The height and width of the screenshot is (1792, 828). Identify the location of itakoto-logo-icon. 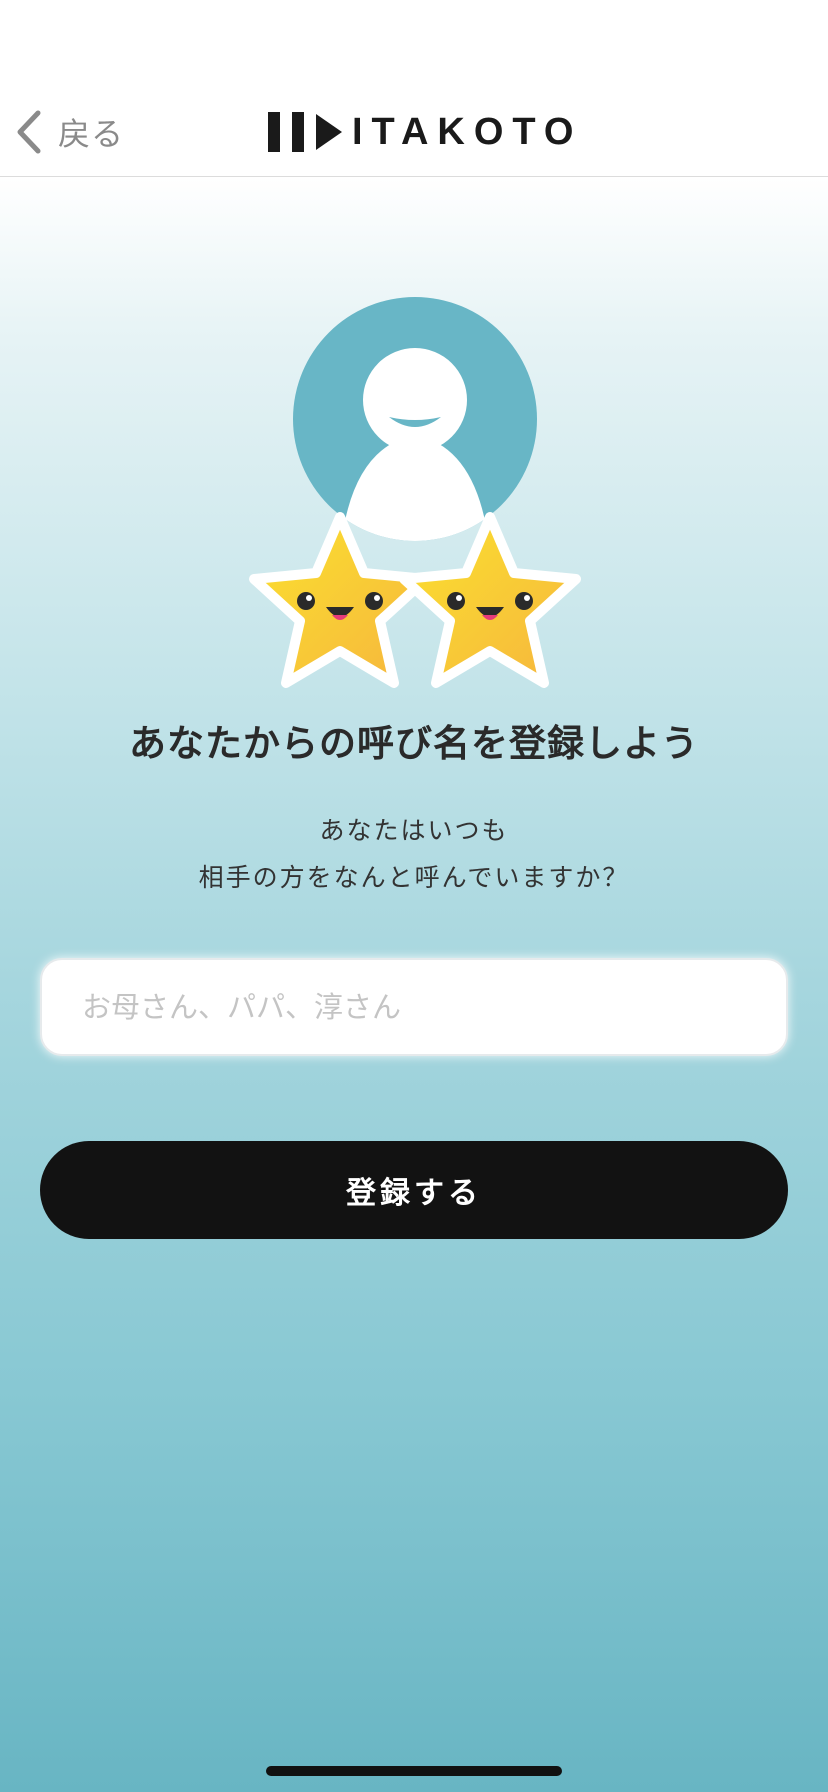
(305, 132).